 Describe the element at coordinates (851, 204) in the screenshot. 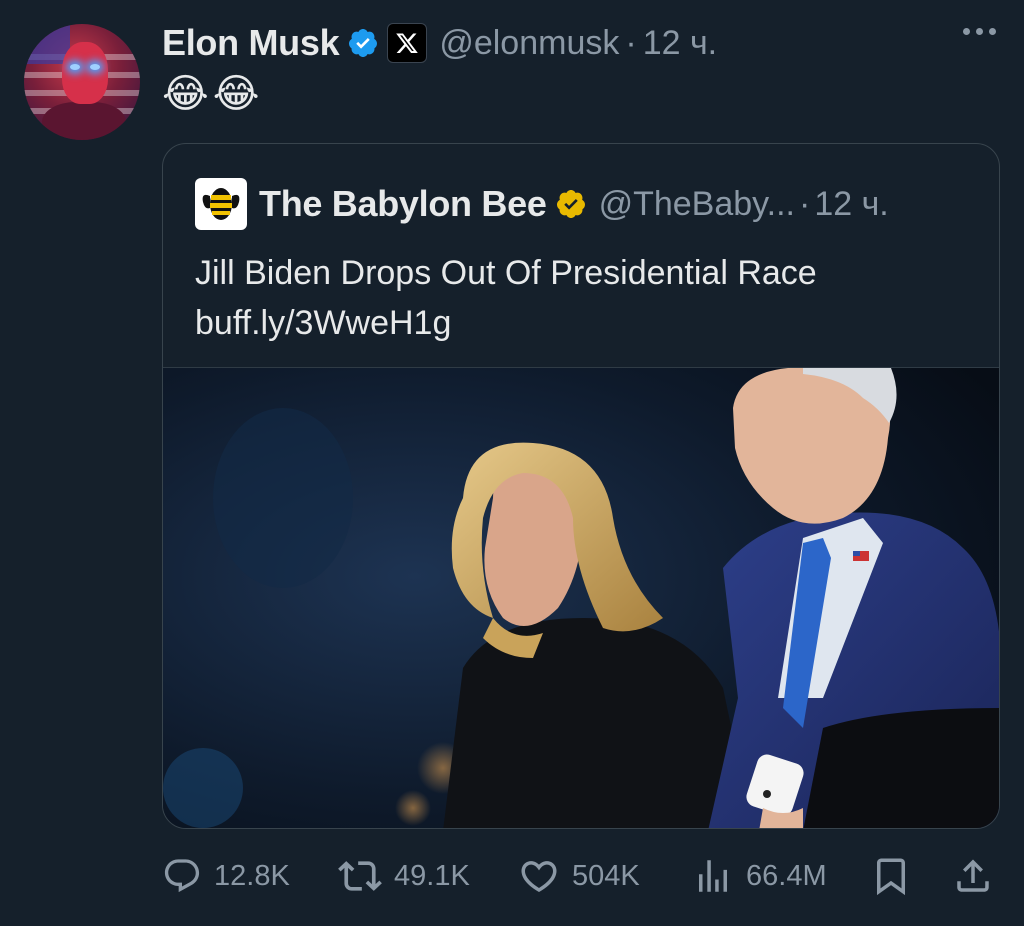

I see `quoted-timestamp: 12 ч.` at that location.